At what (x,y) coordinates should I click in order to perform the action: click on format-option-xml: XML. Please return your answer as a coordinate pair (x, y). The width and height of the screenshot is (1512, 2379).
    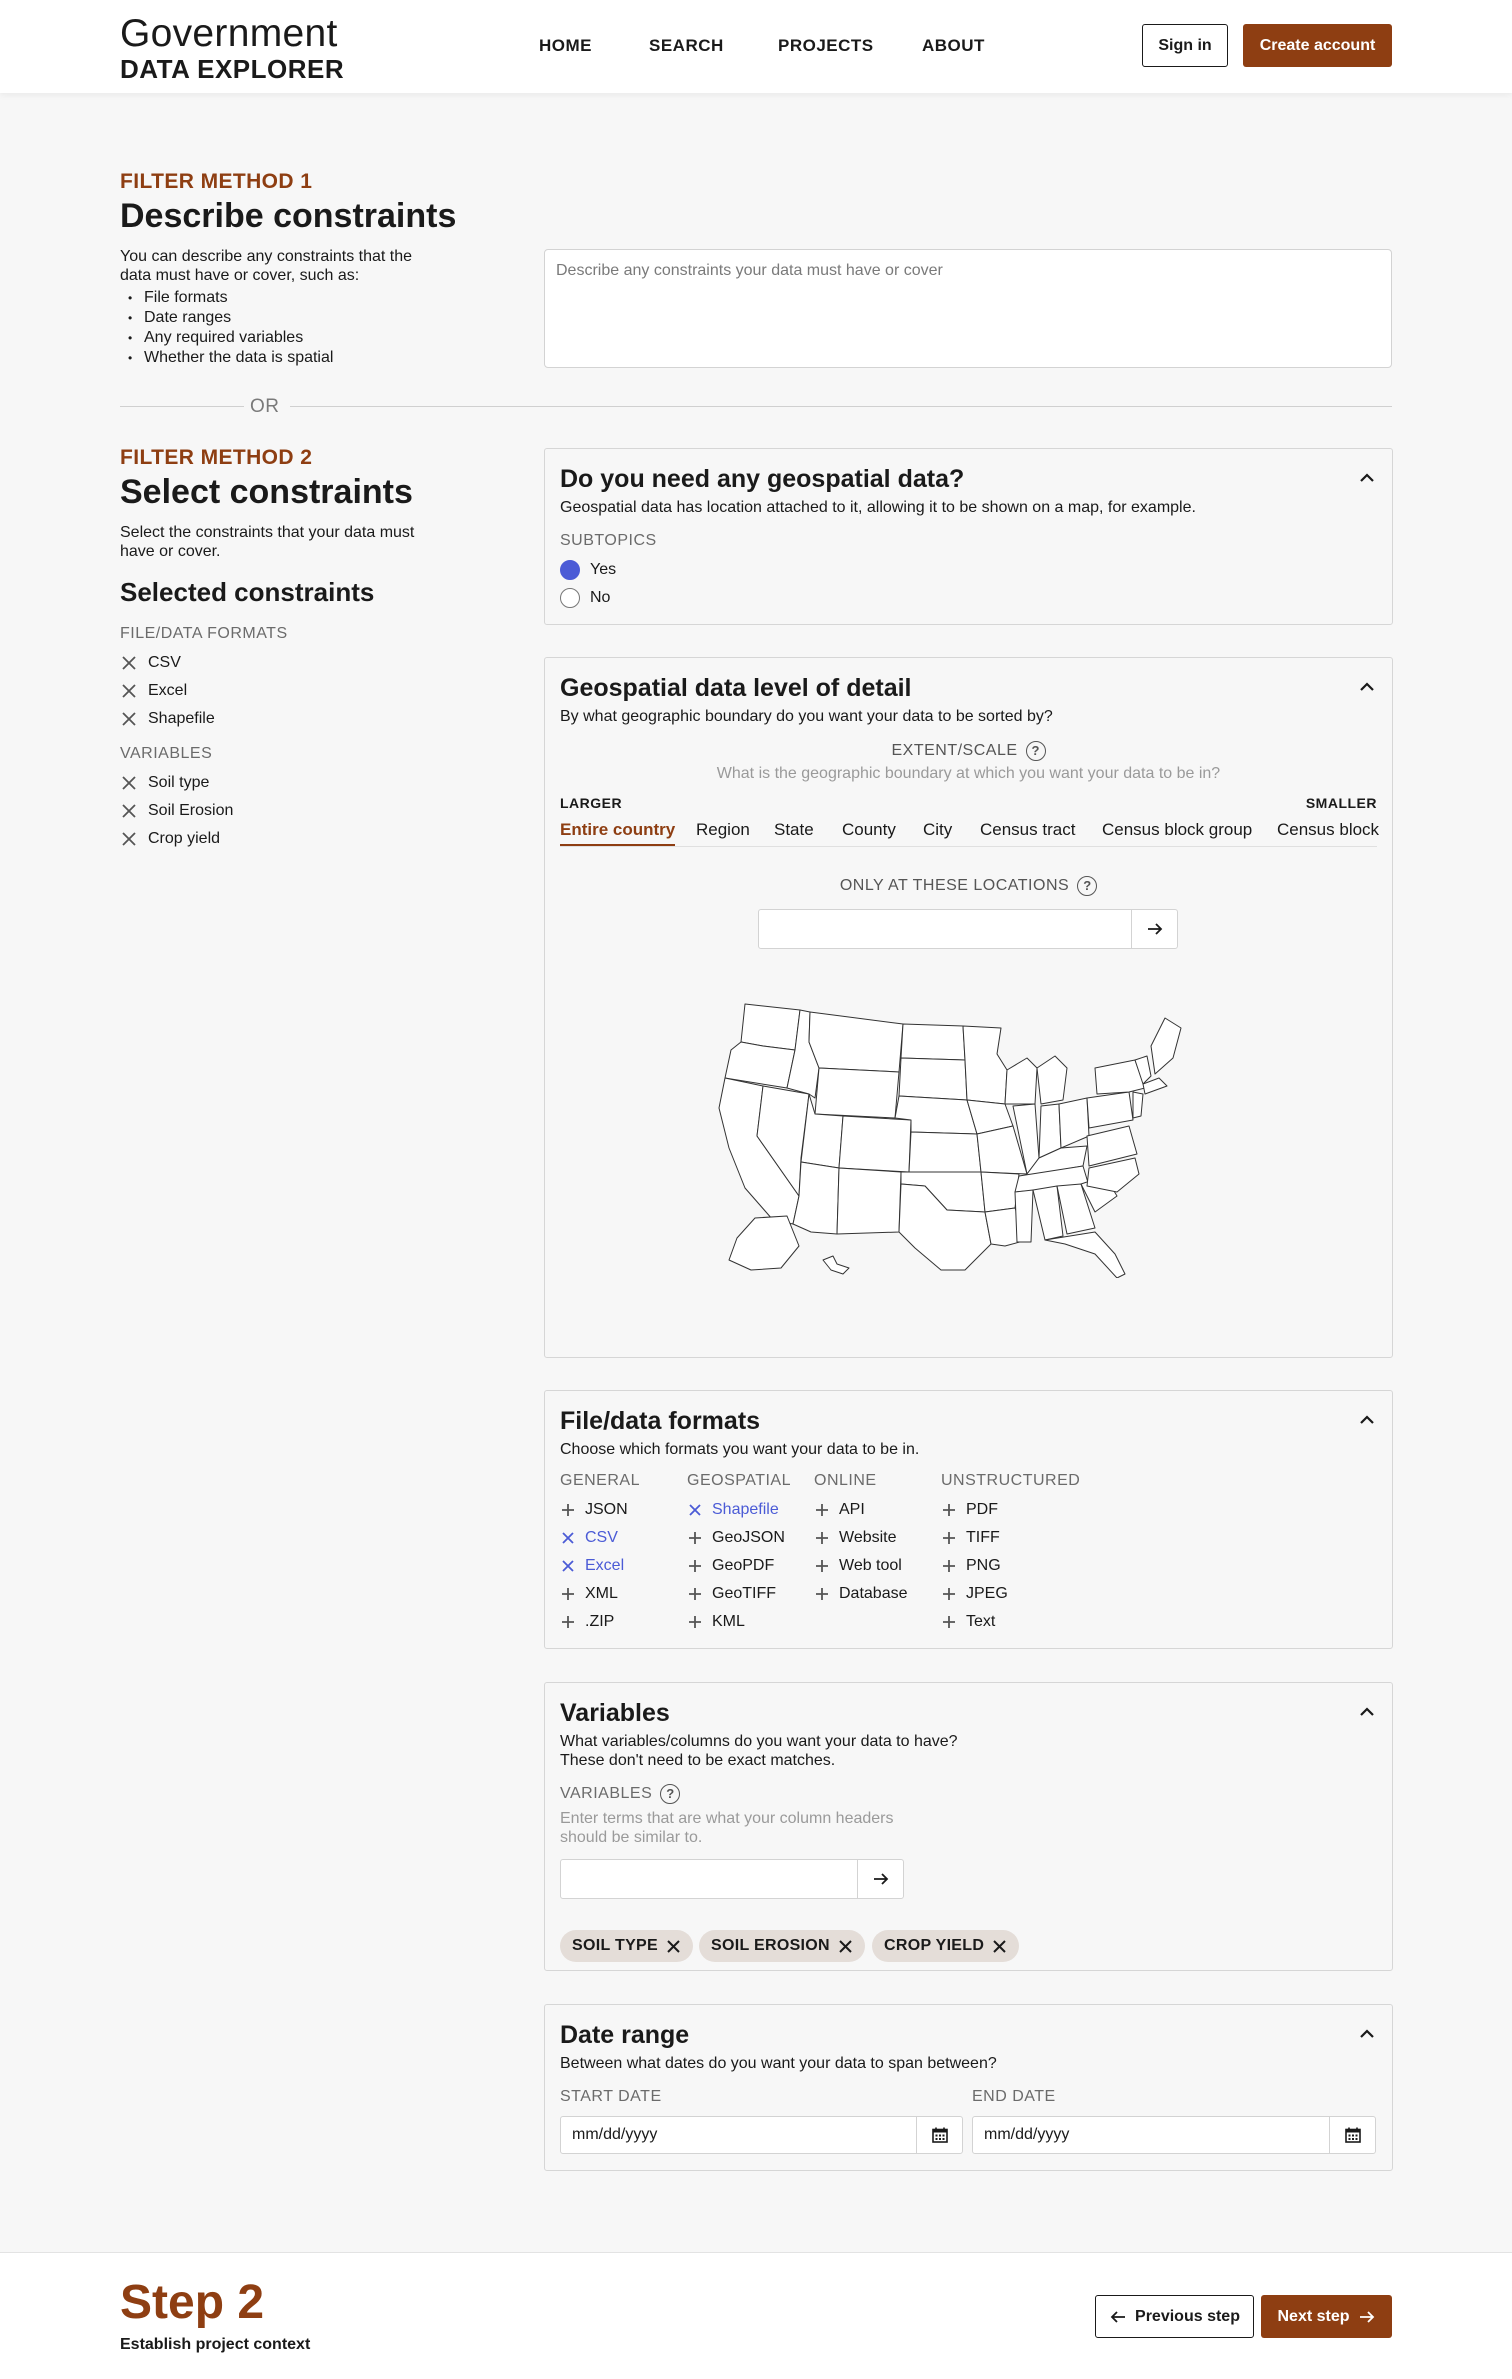
    Looking at the image, I should click on (589, 1594).